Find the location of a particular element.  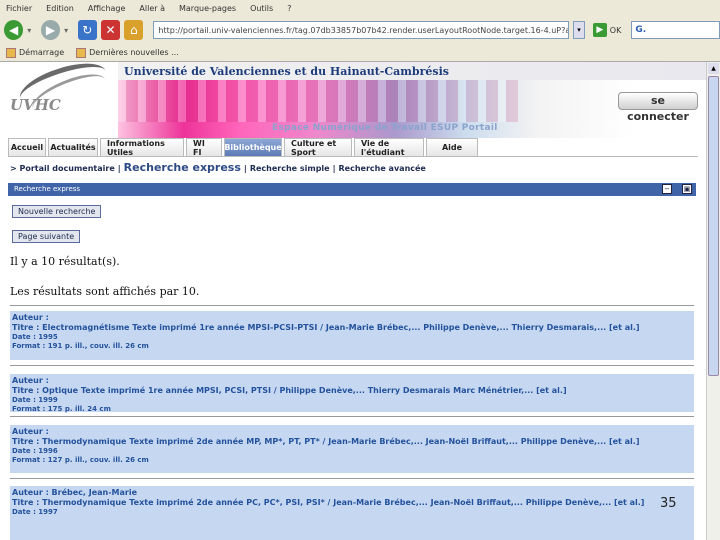

menu-affichage: Affichage is located at coordinates (107, 8).